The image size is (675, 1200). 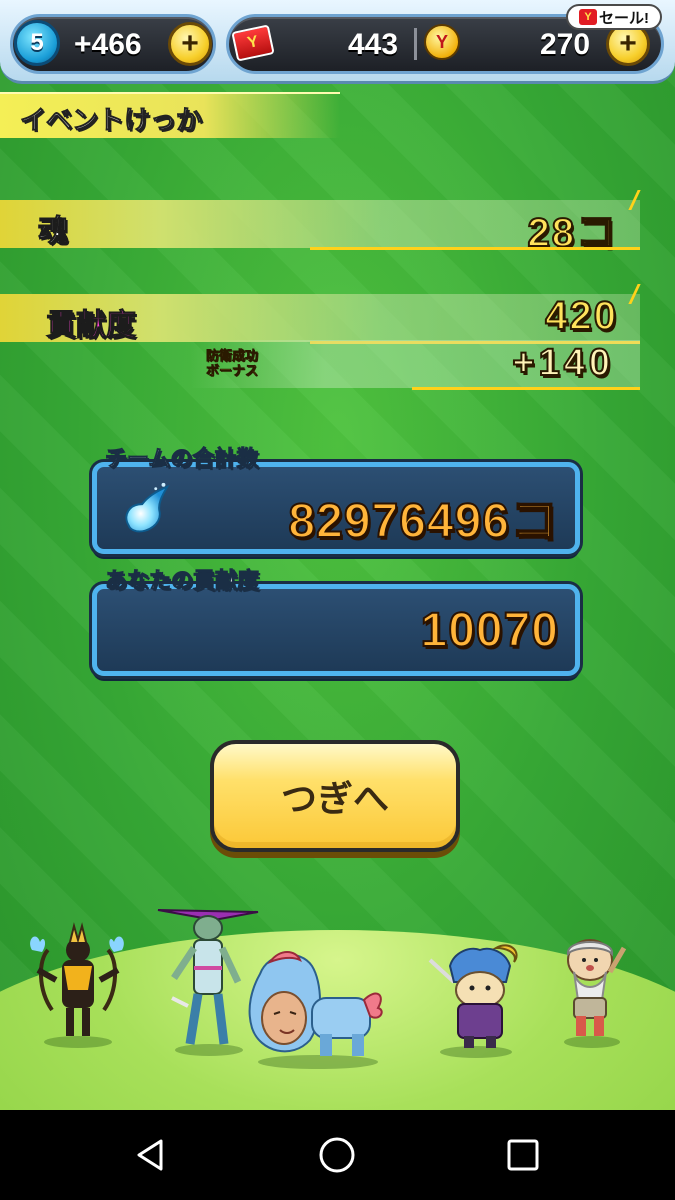 What do you see at coordinates (320, 223) in the screenshot?
I see `soul-row: 魂 28コ` at bounding box center [320, 223].